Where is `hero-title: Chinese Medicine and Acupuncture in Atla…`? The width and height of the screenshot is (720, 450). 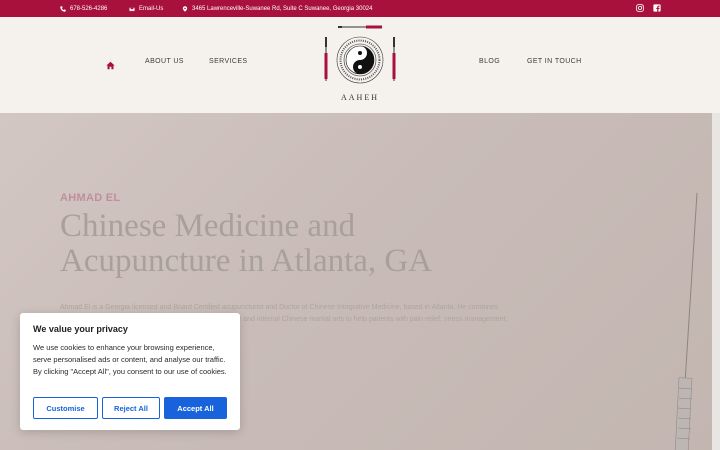
hero-title: Chinese Medicine and Acupuncture in Atla… is located at coordinates (290, 244).